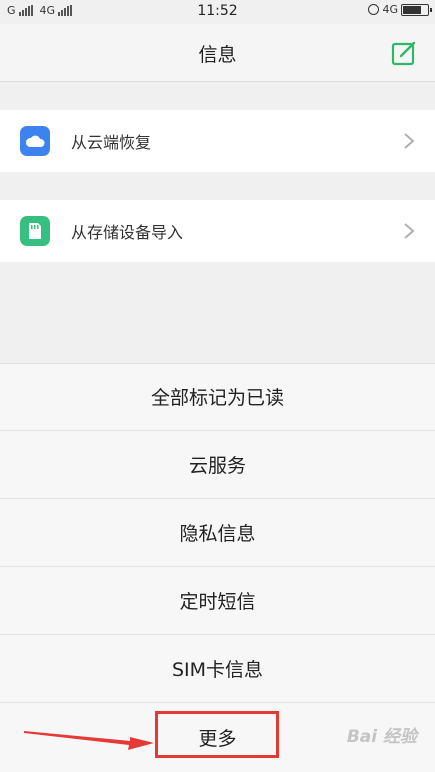 This screenshot has width=435, height=772. I want to click on menu-sim-card-messages: SIM卡信息, so click(217, 669).